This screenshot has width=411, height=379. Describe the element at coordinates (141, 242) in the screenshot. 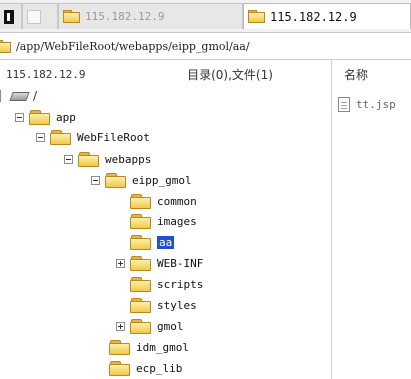

I see `folder-open-icon` at that location.